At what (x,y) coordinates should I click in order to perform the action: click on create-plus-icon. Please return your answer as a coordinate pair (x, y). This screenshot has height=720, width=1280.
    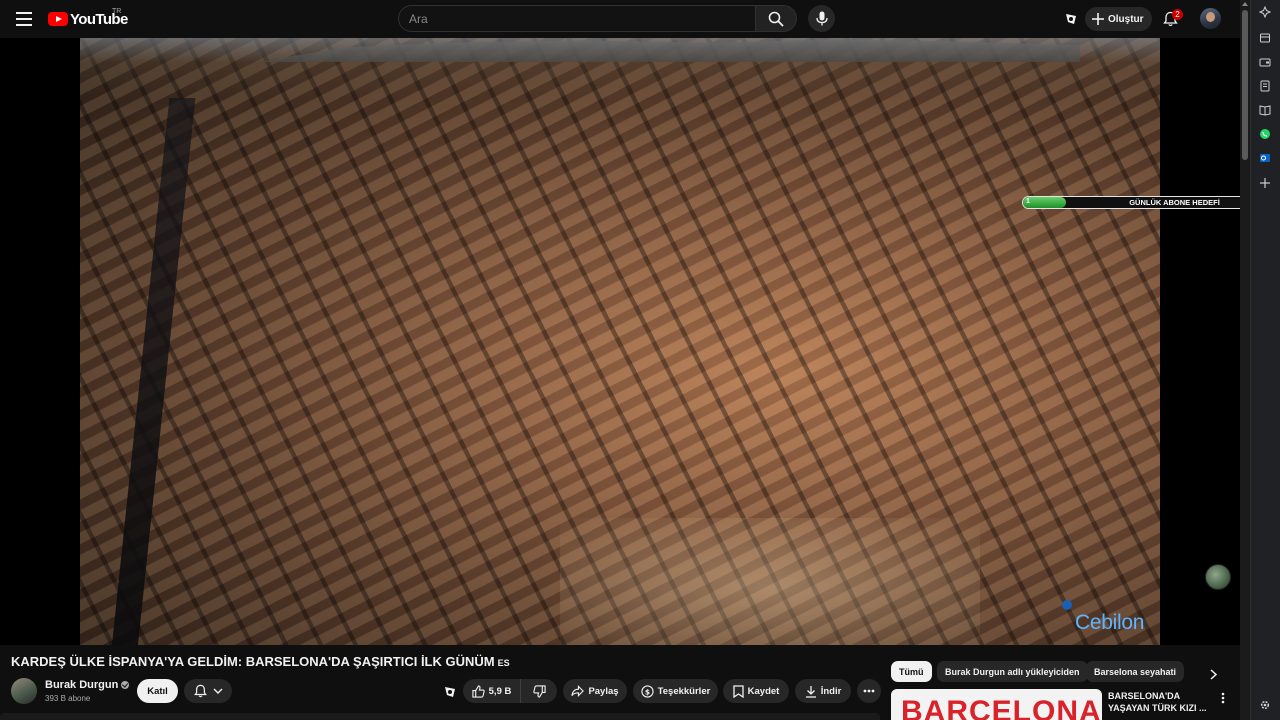
    Looking at the image, I should click on (1098, 19).